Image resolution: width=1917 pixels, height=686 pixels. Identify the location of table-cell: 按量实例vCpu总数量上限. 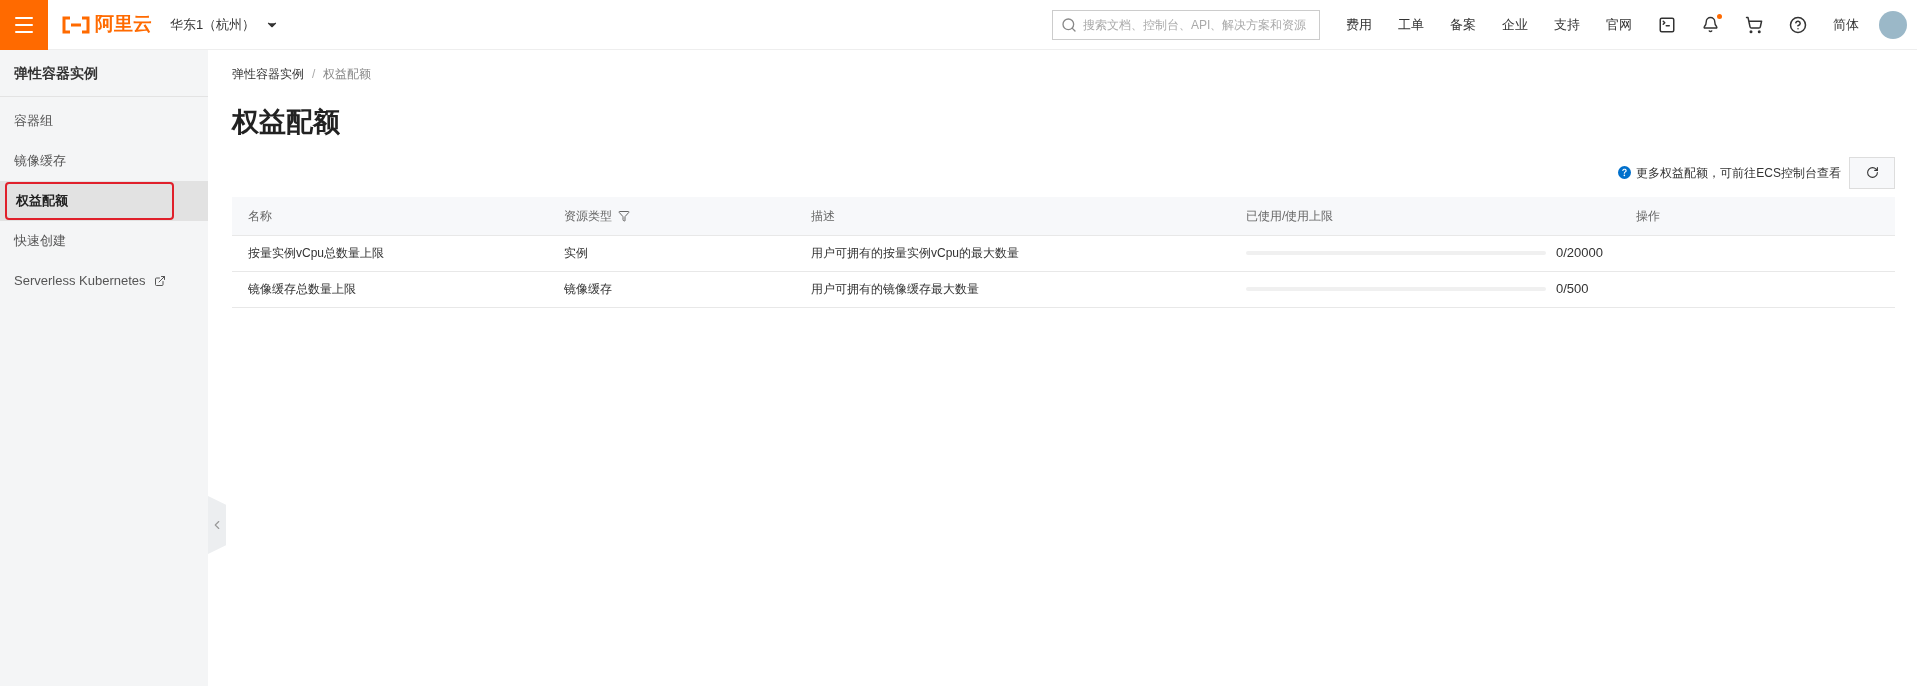
(316, 253).